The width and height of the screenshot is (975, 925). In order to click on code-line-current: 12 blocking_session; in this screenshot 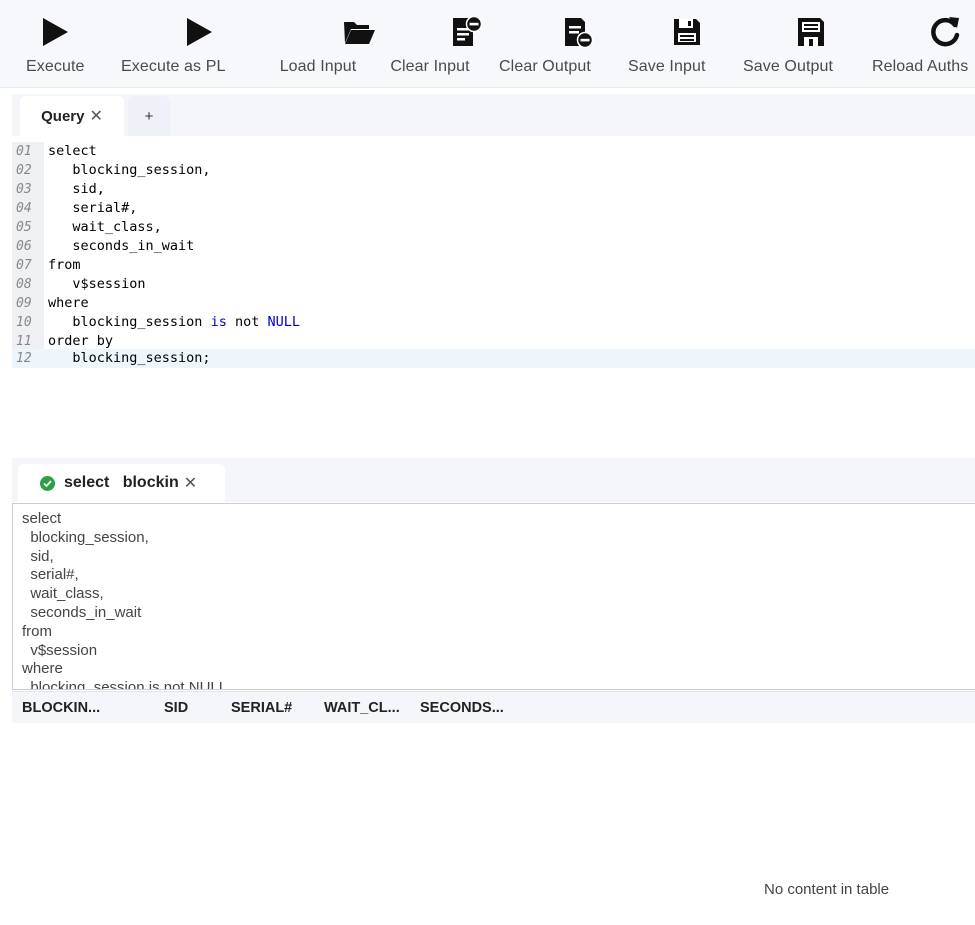, I will do `click(493, 358)`.